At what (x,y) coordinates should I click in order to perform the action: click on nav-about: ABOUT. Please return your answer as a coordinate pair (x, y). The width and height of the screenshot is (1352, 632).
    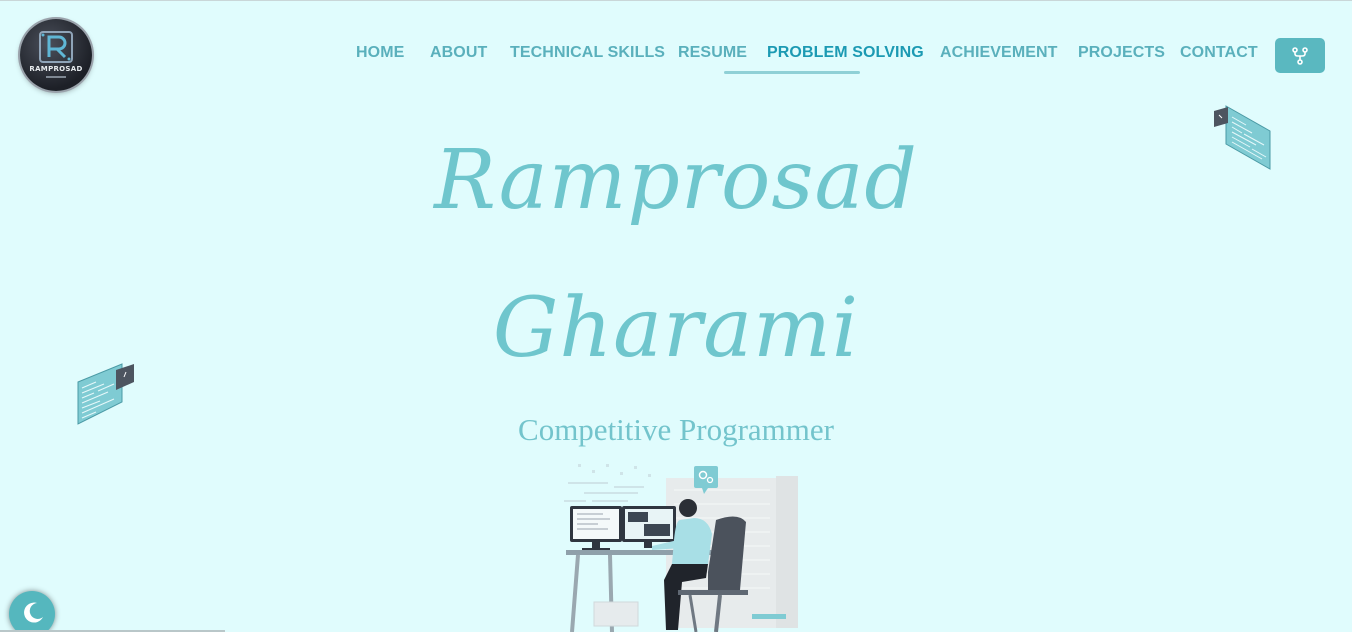
    Looking at the image, I should click on (458, 53).